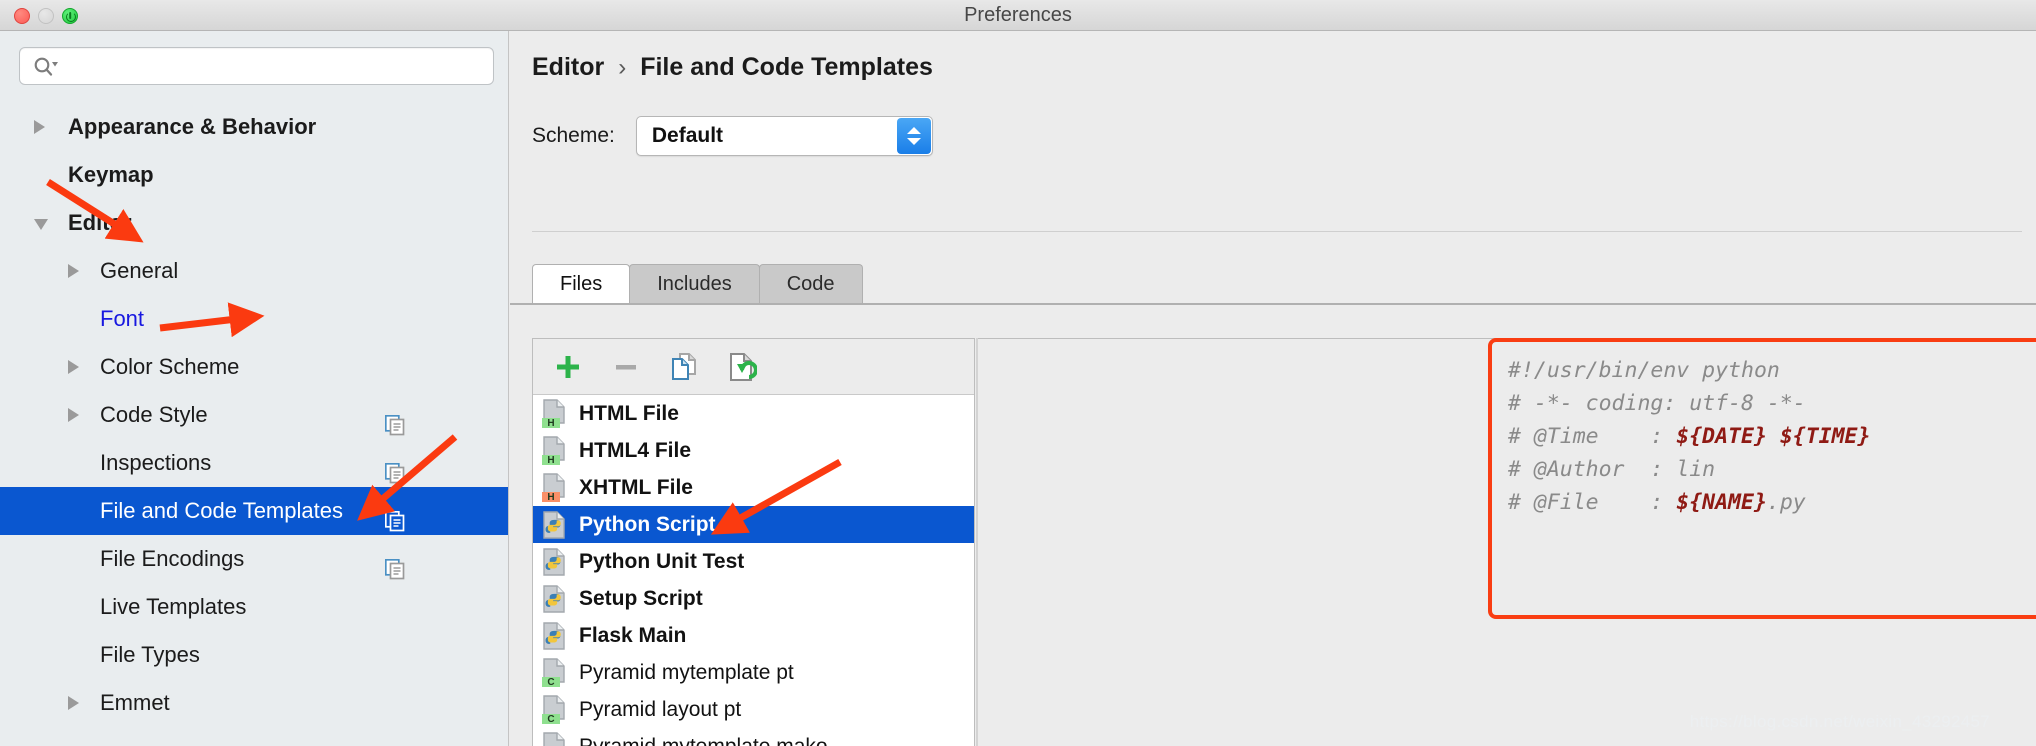  I want to click on window-titlebar: Preferences, so click(1018, 15).